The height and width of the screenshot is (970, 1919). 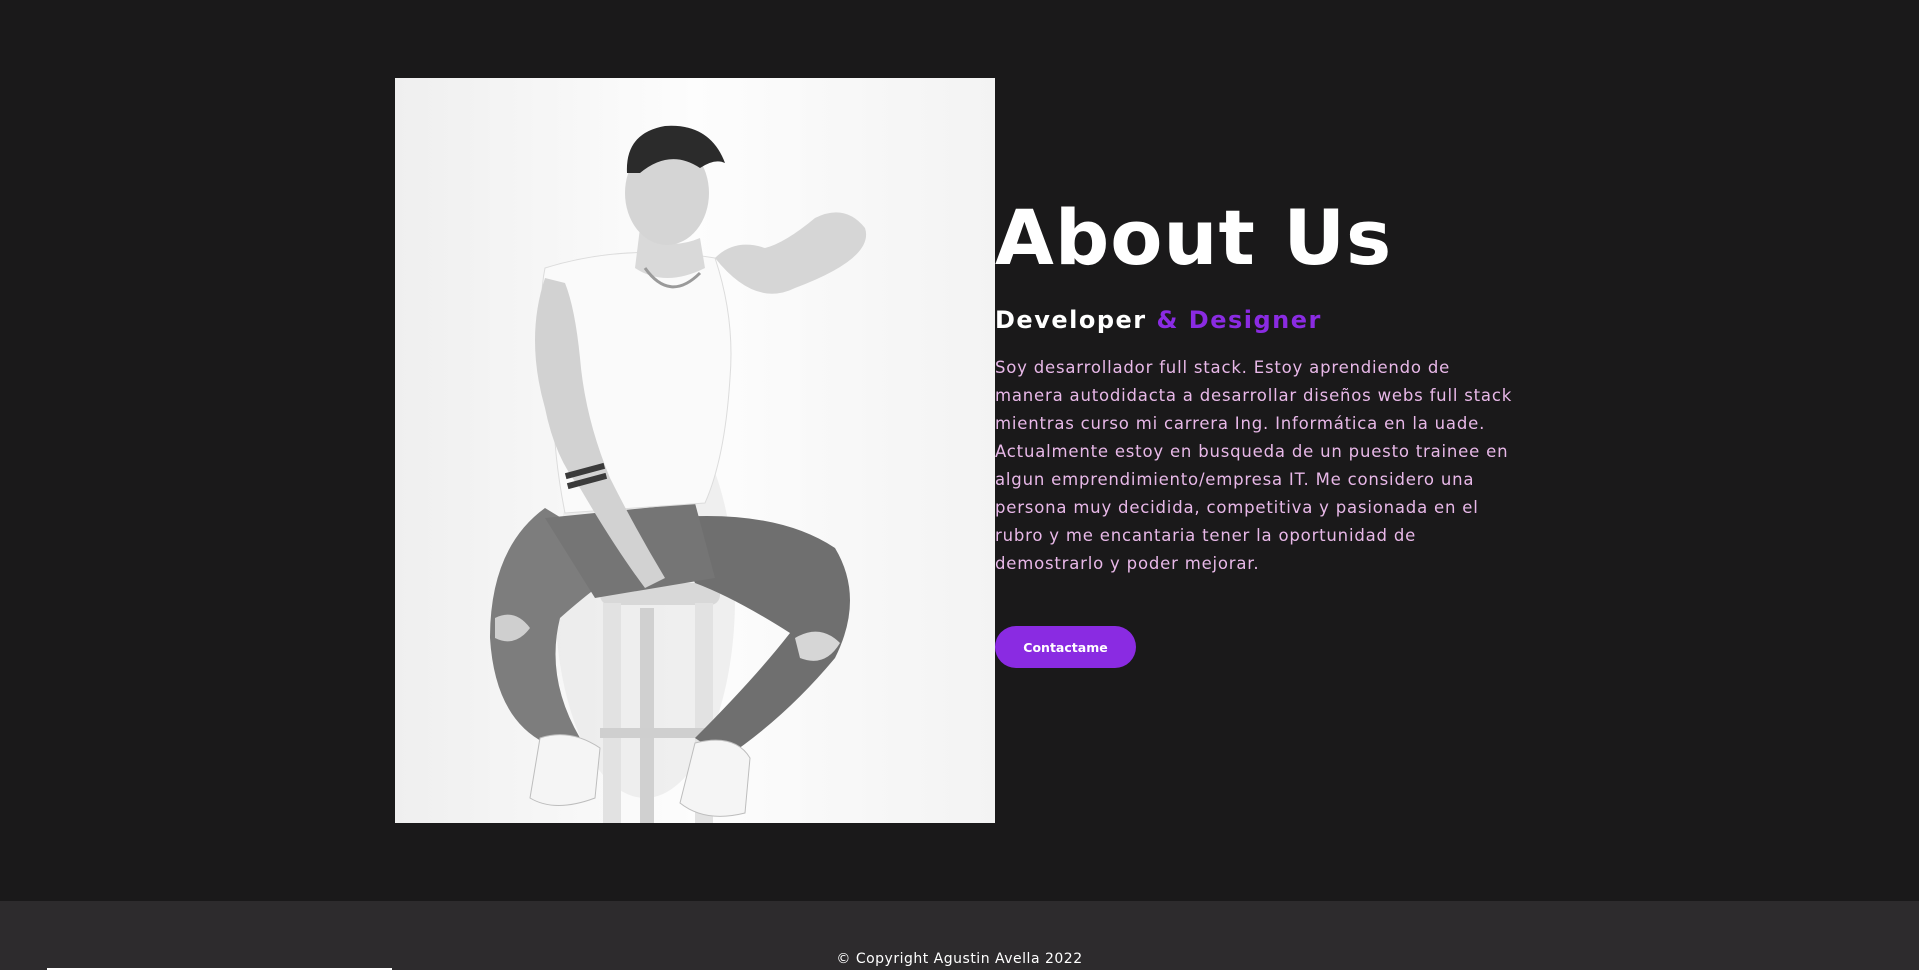 What do you see at coordinates (959, 959) in the screenshot?
I see `copyright-text: © Copyright Agustin Avella 2022` at bounding box center [959, 959].